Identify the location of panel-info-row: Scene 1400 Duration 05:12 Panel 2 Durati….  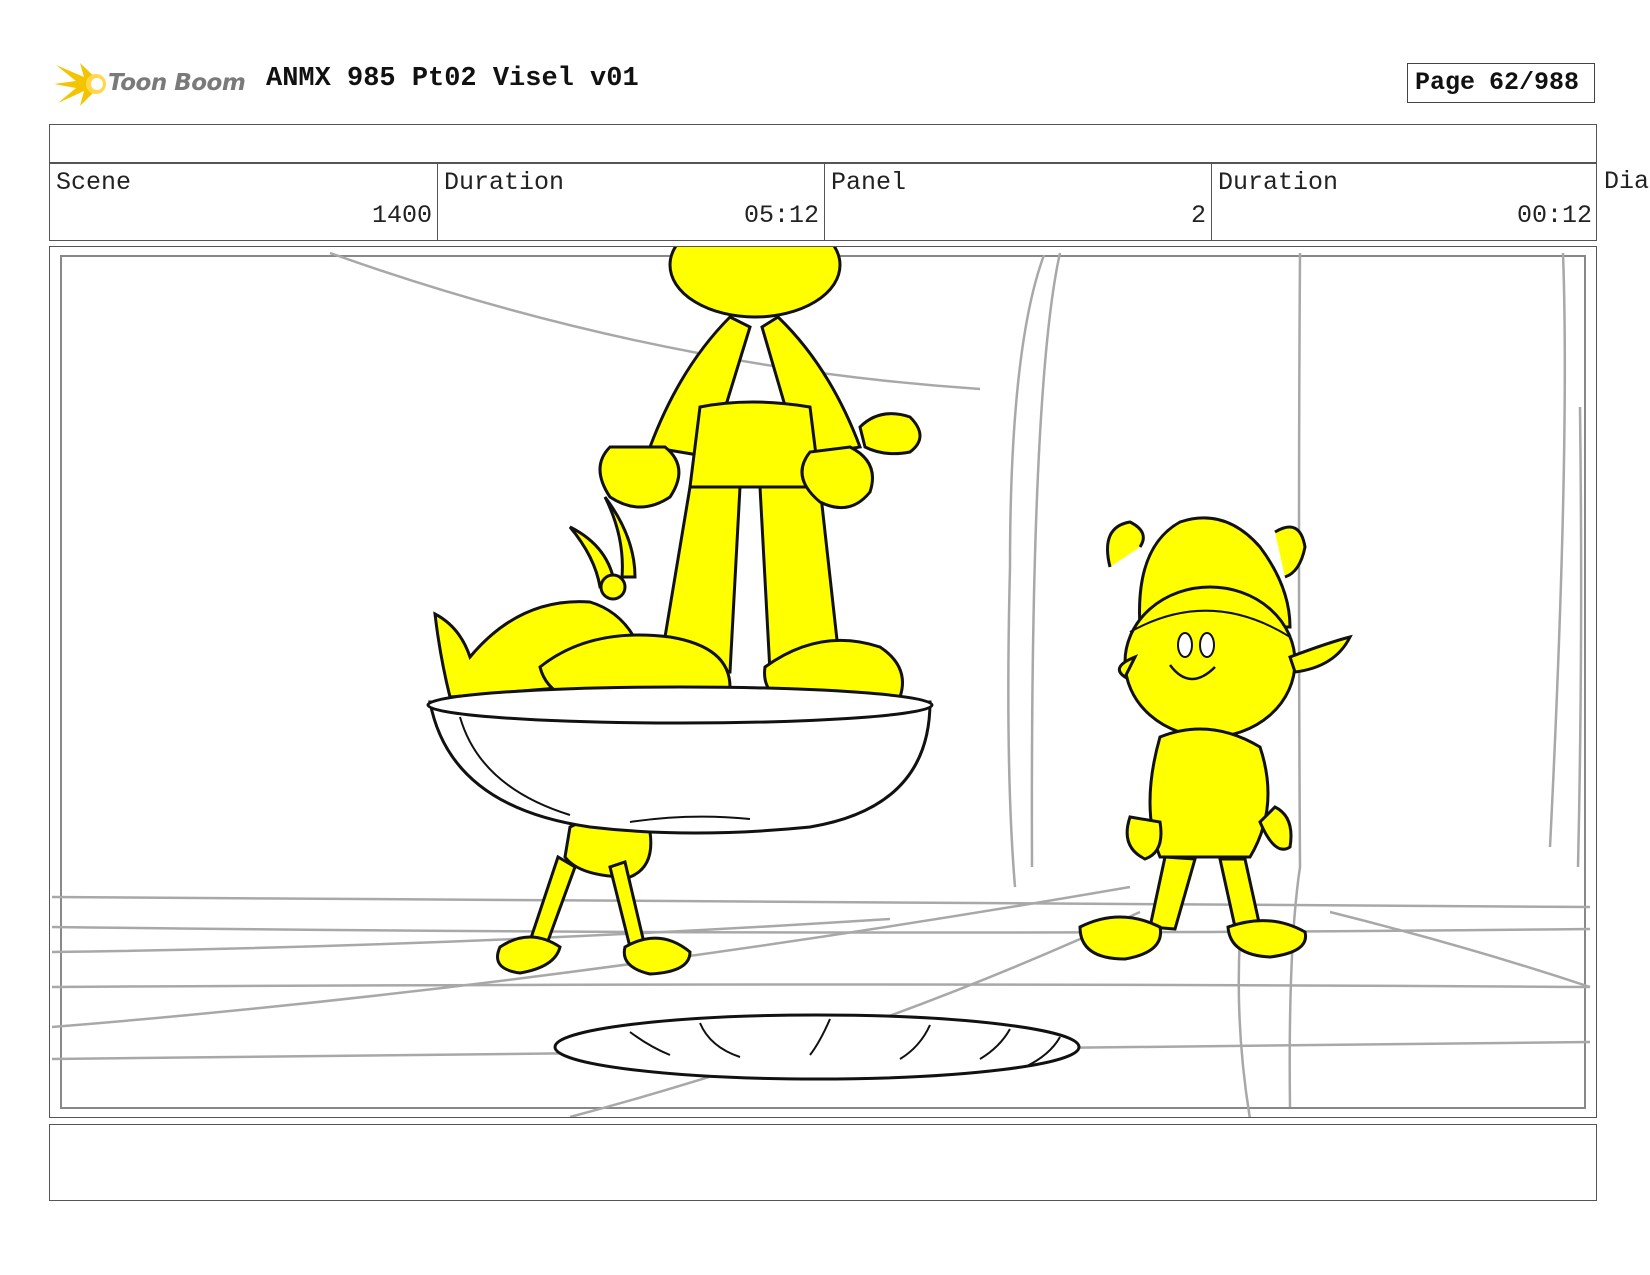
(823, 201).